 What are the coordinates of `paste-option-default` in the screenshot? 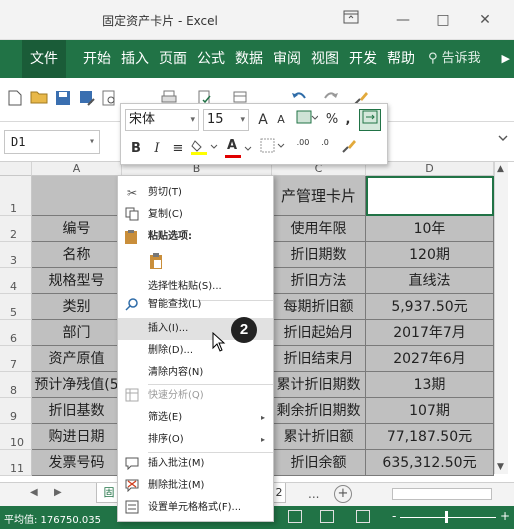 It's located at (195, 261).